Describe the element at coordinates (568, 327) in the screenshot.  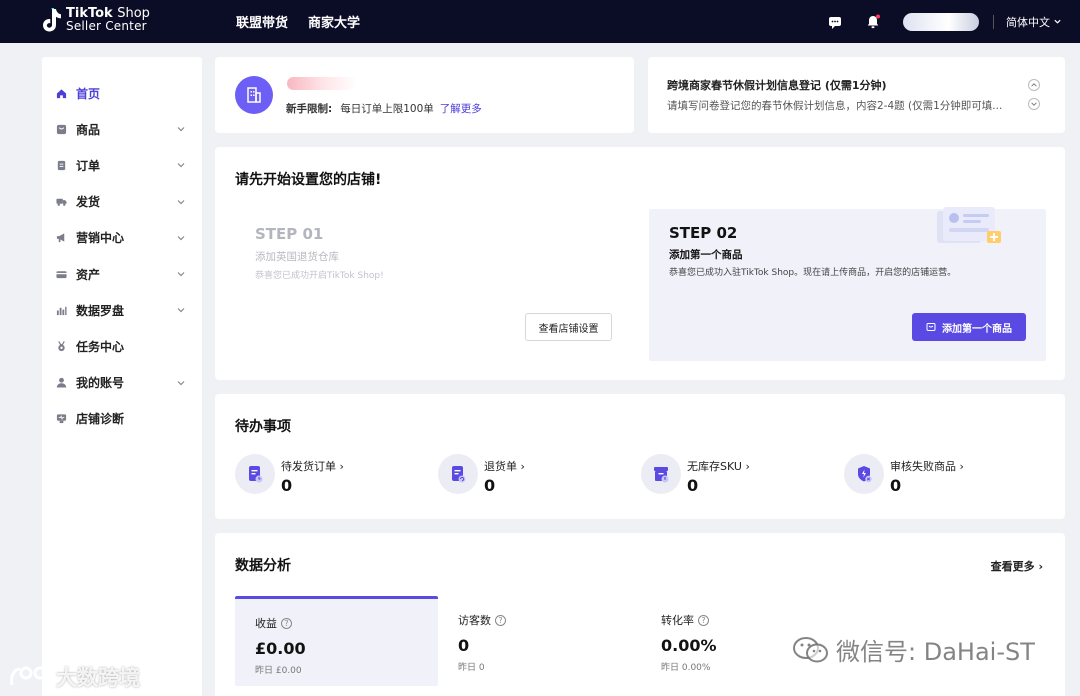
I see `view-store-settings-button: 查看店铺设置` at that location.